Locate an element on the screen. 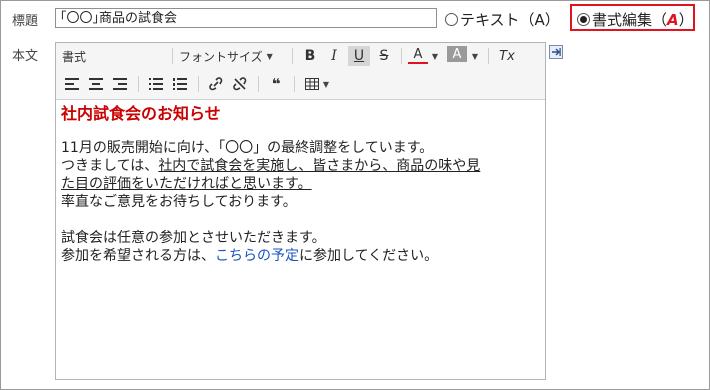  arrow-right-icon is located at coordinates (556, 52).